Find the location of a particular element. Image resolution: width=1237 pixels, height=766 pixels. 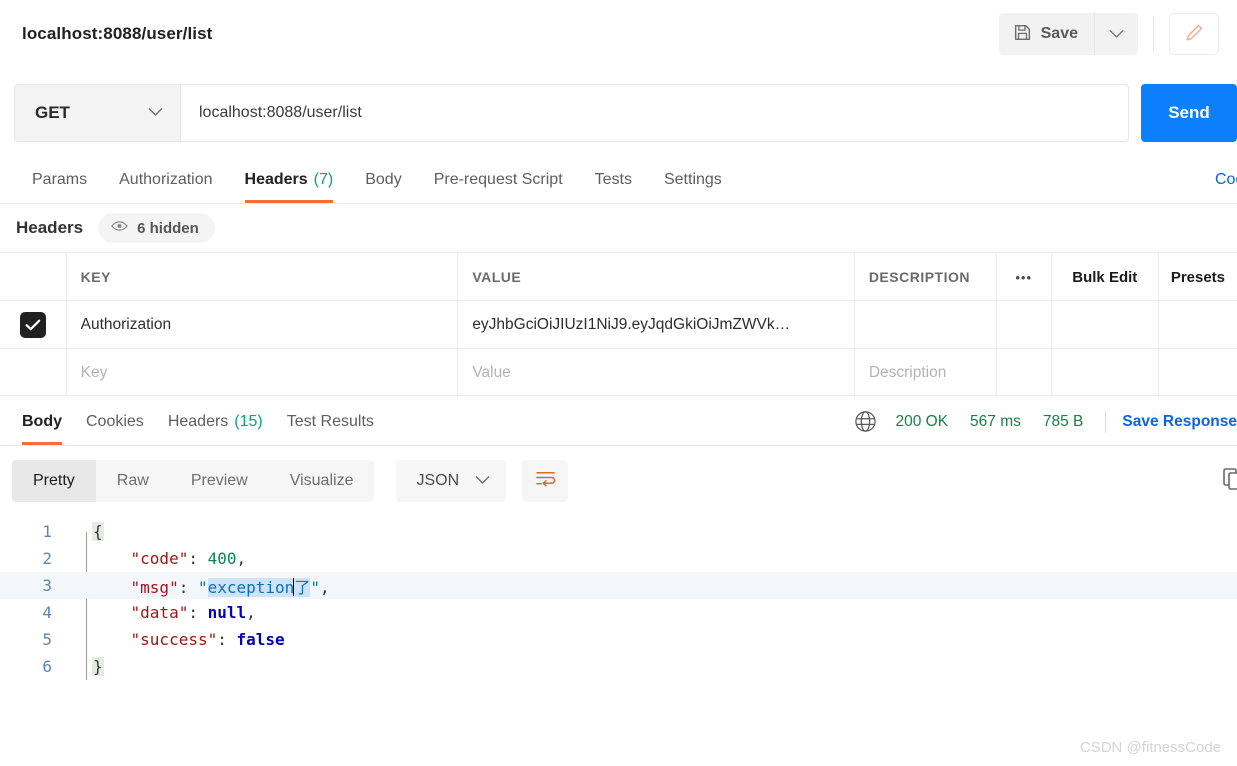

line-number: 2 is located at coordinates (47, 558).